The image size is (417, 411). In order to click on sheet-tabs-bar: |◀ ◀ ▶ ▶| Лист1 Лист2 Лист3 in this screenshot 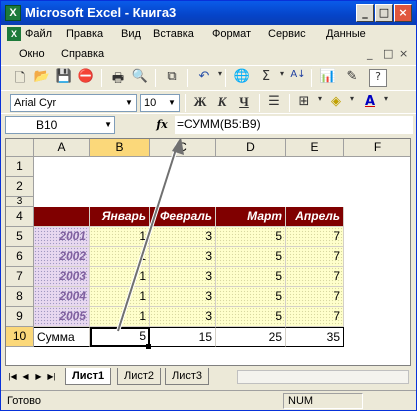, I will do `click(208, 377)`.